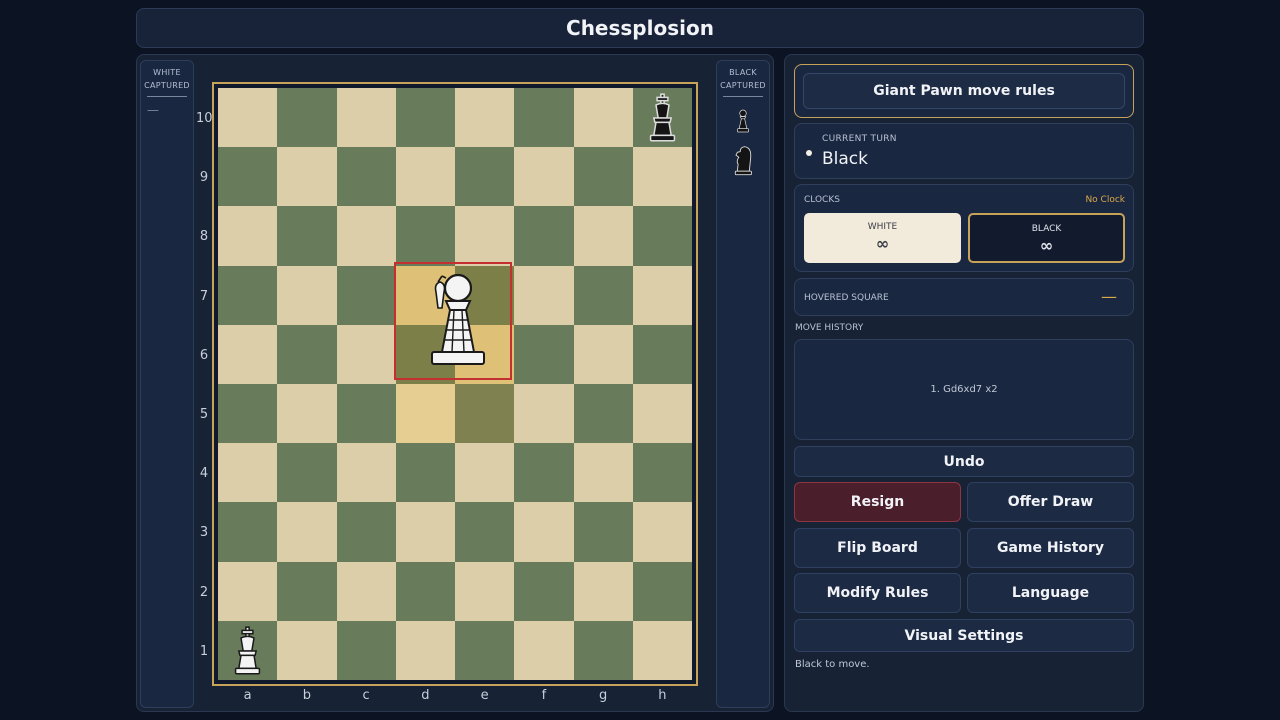  Describe the element at coordinates (662, 591) in the screenshot. I see `square-h2` at that location.